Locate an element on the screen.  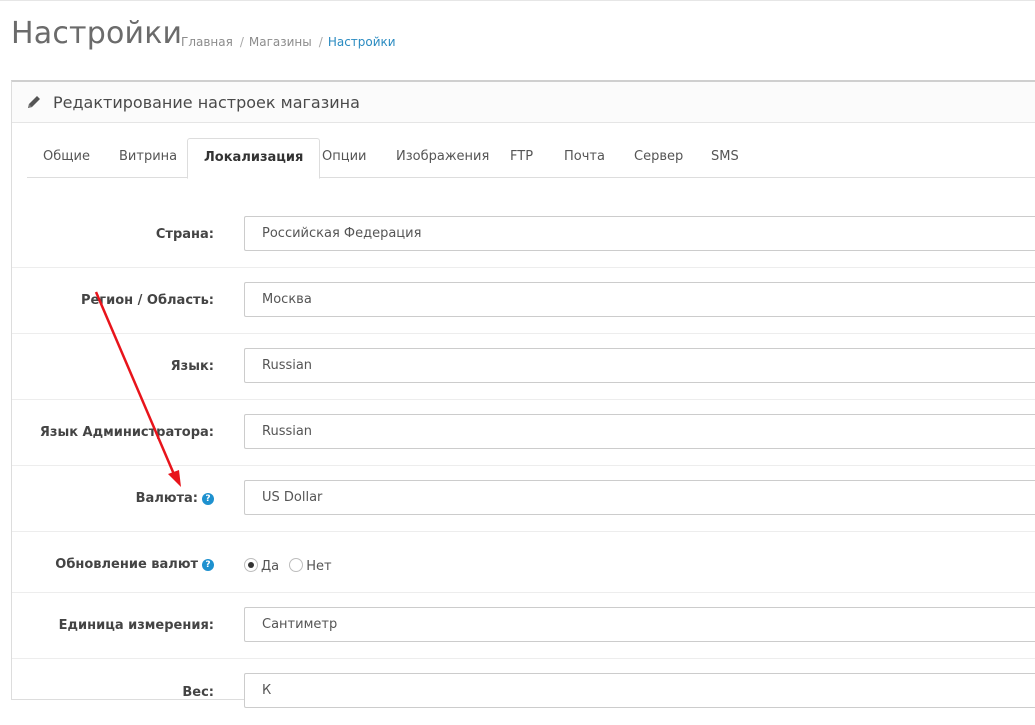
weight-label: Вес: is located at coordinates (198, 692).